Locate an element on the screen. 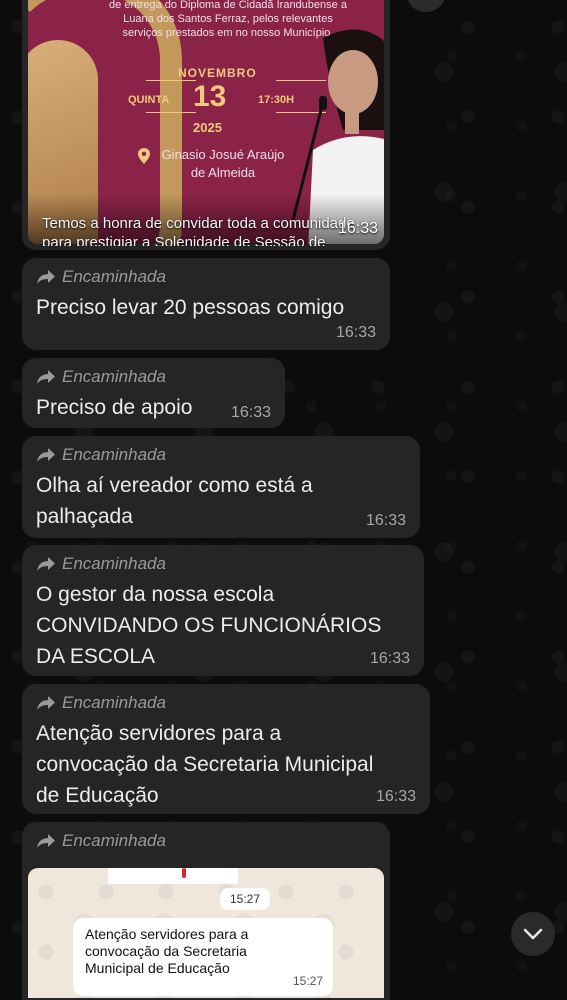 This screenshot has width=567, height=1000. screenshot-time-pill: 15:27 is located at coordinates (245, 899).